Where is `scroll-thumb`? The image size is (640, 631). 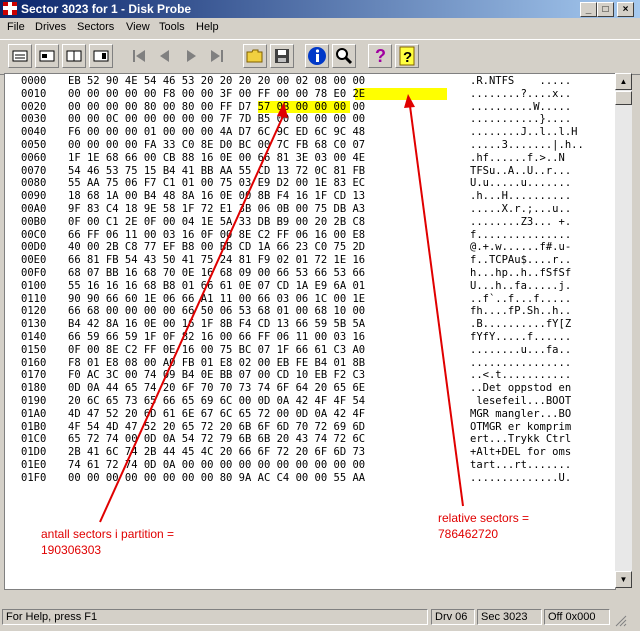 scroll-thumb is located at coordinates (623, 98).